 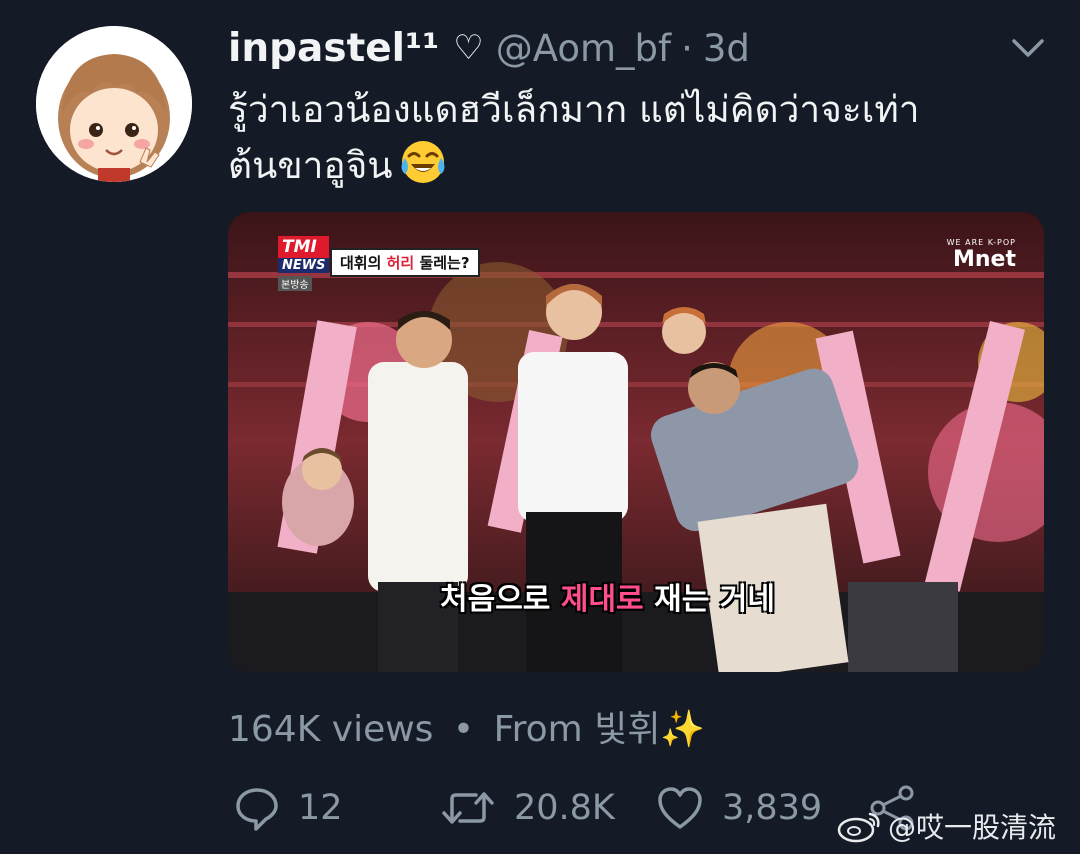 What do you see at coordinates (709, 599) in the screenshot?
I see `subtitle-part-3: 재는 거네` at bounding box center [709, 599].